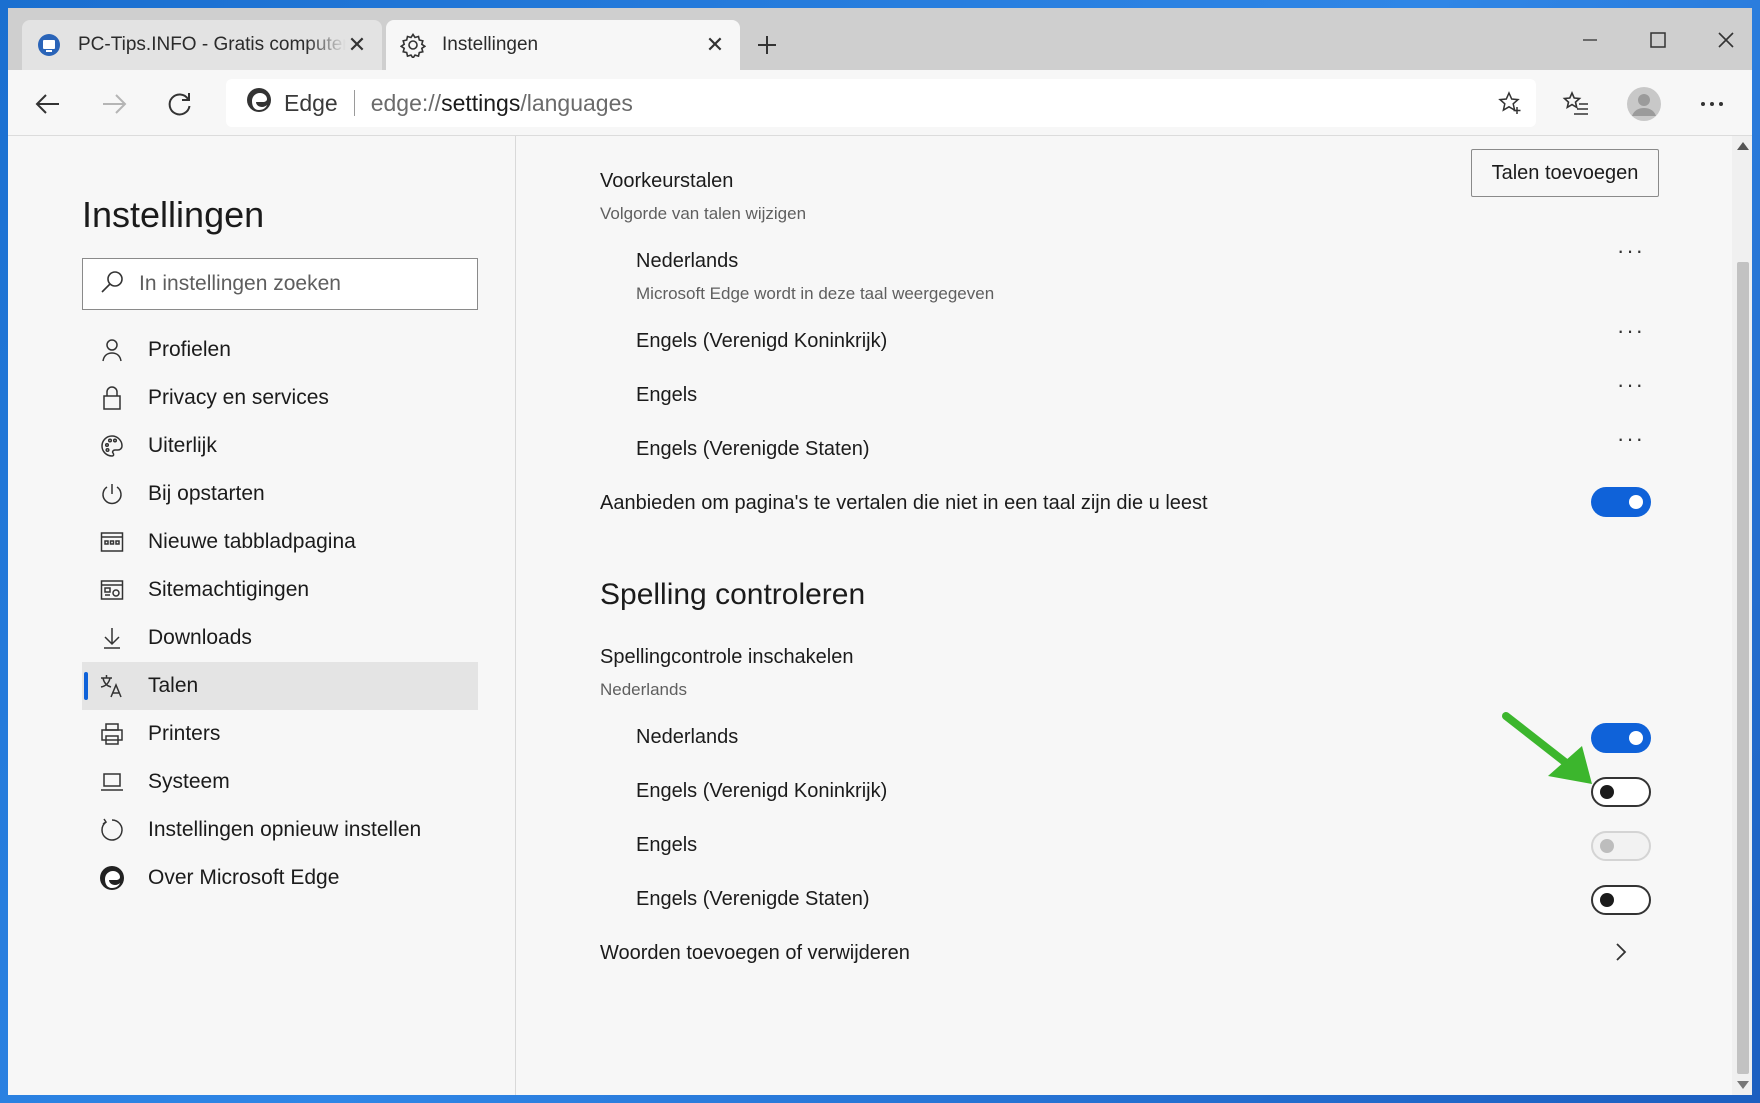 Image resolution: width=1760 pixels, height=1103 pixels. Describe the element at coordinates (244, 877) in the screenshot. I see `sidebar-item-label: Over Microsoft Edge` at that location.